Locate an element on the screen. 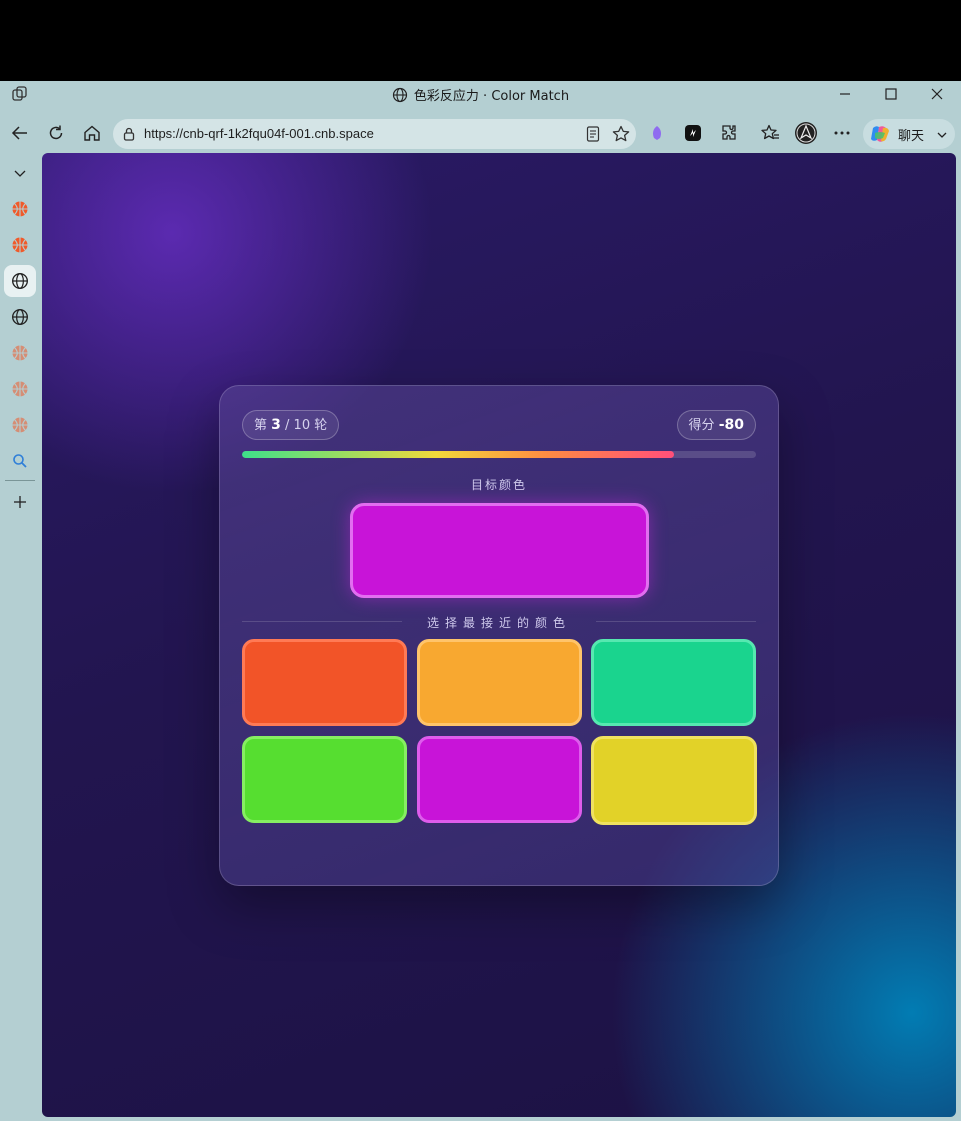 The width and height of the screenshot is (961, 1121). choose-color-label: 选择最接近的颜色 is located at coordinates (498, 623).